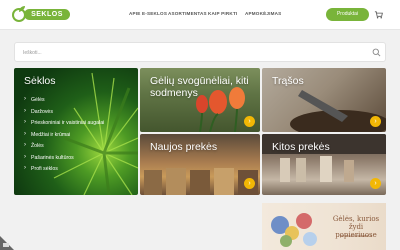 The image size is (400, 250). I want to click on bulbs-tile-title: Gėlių svogūnėliai, kiti sodmenys, so click(199, 87).